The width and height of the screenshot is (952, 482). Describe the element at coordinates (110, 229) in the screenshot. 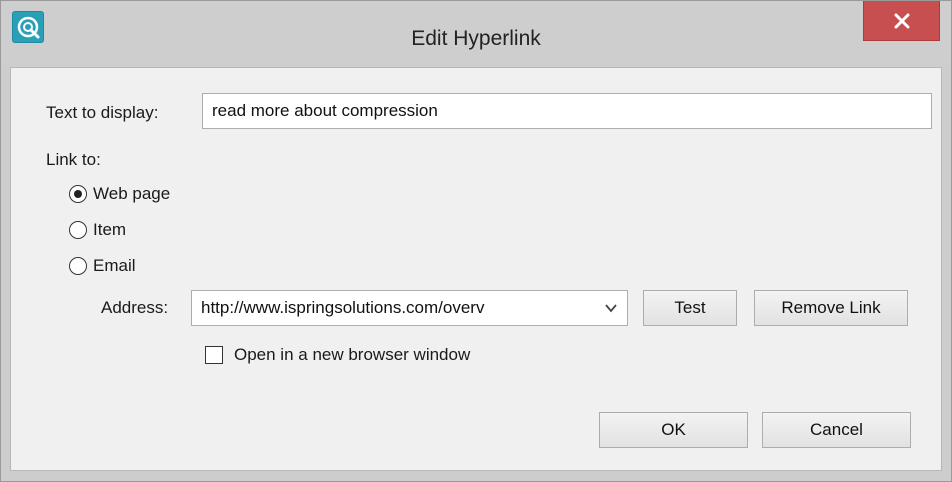

I see `radio-item-label: Item` at that location.